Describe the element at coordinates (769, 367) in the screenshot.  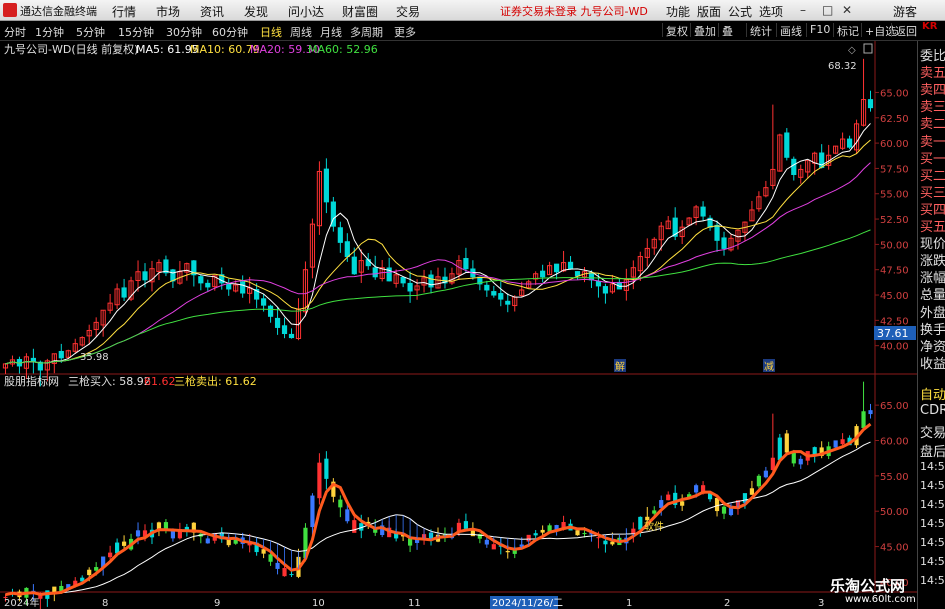
I see `reduce-marker-label: 减` at that location.